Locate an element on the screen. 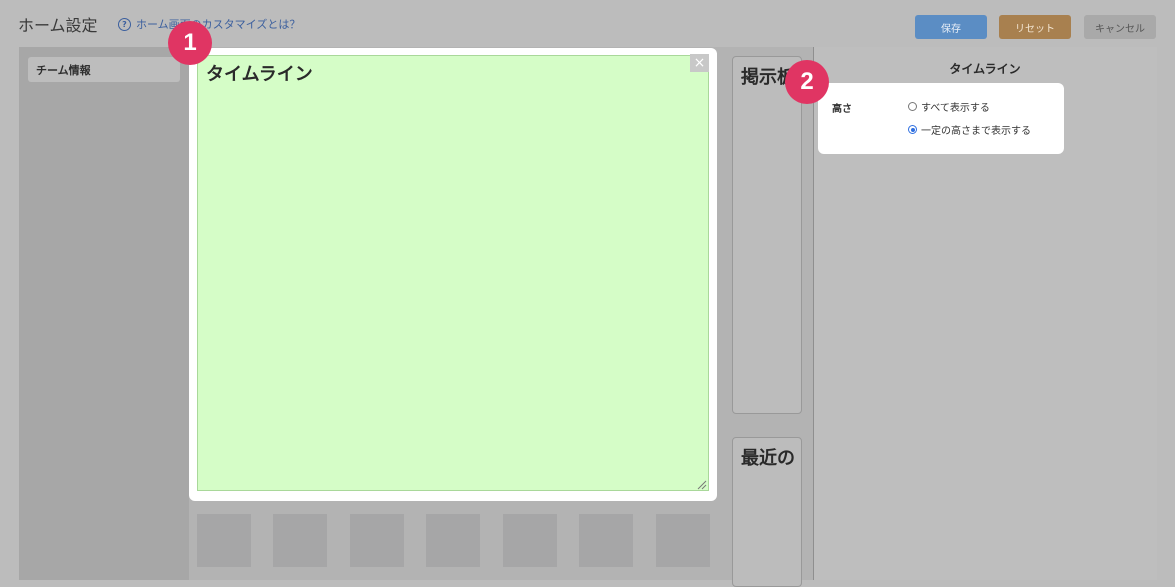 Image resolution: width=1175 pixels, height=587 pixels. height-option-all: すべて表示する is located at coordinates (949, 106).